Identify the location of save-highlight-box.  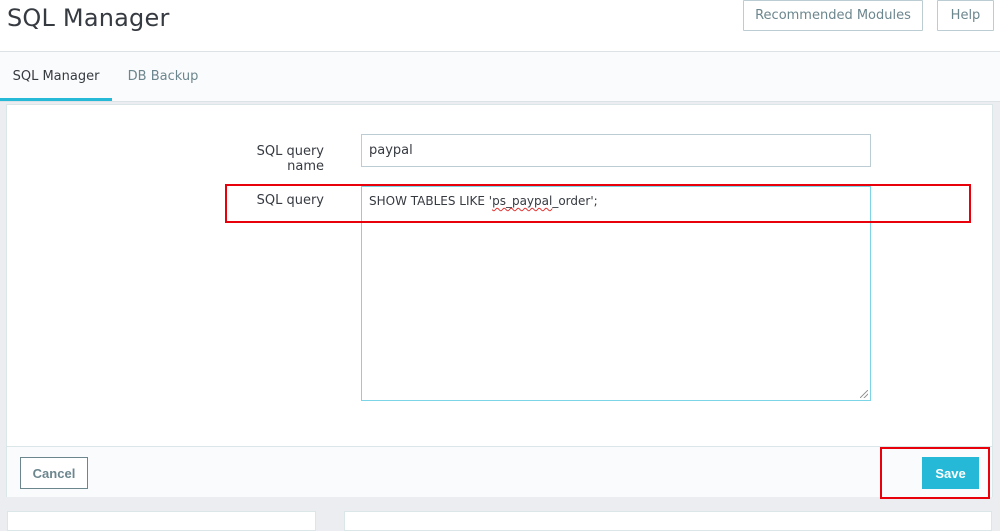
(935, 473).